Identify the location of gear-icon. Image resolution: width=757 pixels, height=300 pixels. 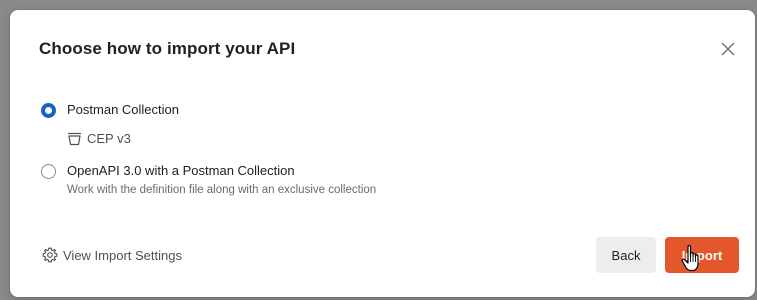
(50, 255).